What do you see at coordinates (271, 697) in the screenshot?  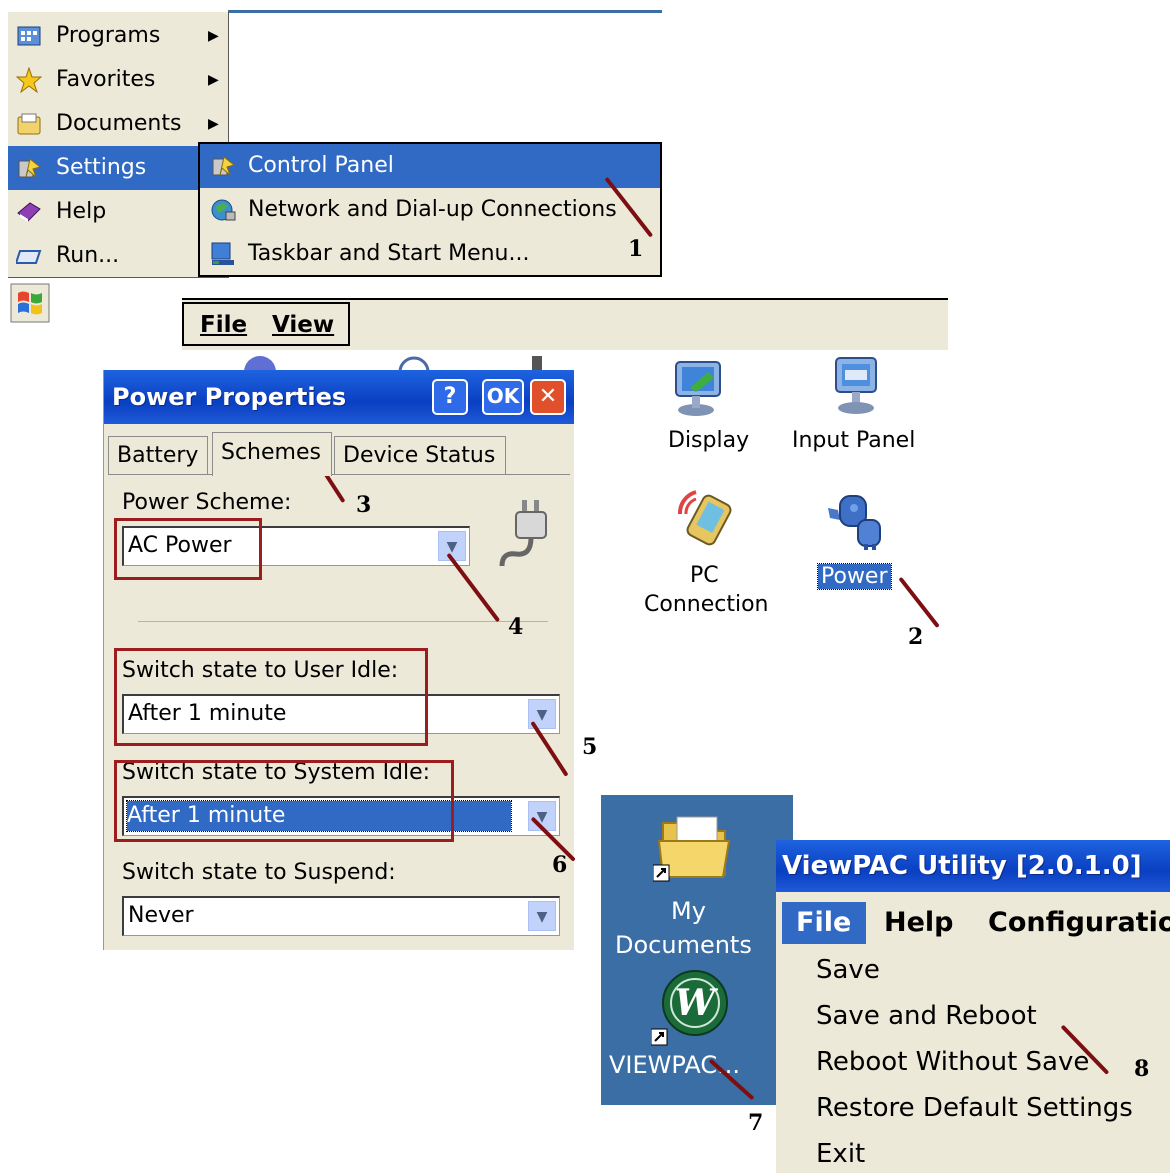 I see `highlight-user-idle` at bounding box center [271, 697].